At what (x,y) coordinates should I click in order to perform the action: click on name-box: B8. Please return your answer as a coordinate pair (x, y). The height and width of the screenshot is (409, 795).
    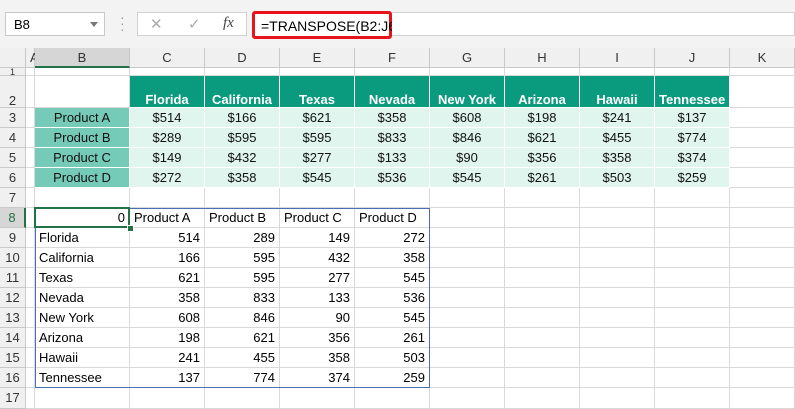
    Looking at the image, I should click on (55, 24).